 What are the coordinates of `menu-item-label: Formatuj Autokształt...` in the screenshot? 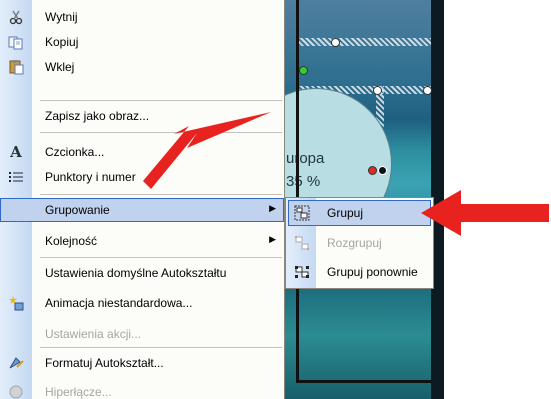 It's located at (104, 363).